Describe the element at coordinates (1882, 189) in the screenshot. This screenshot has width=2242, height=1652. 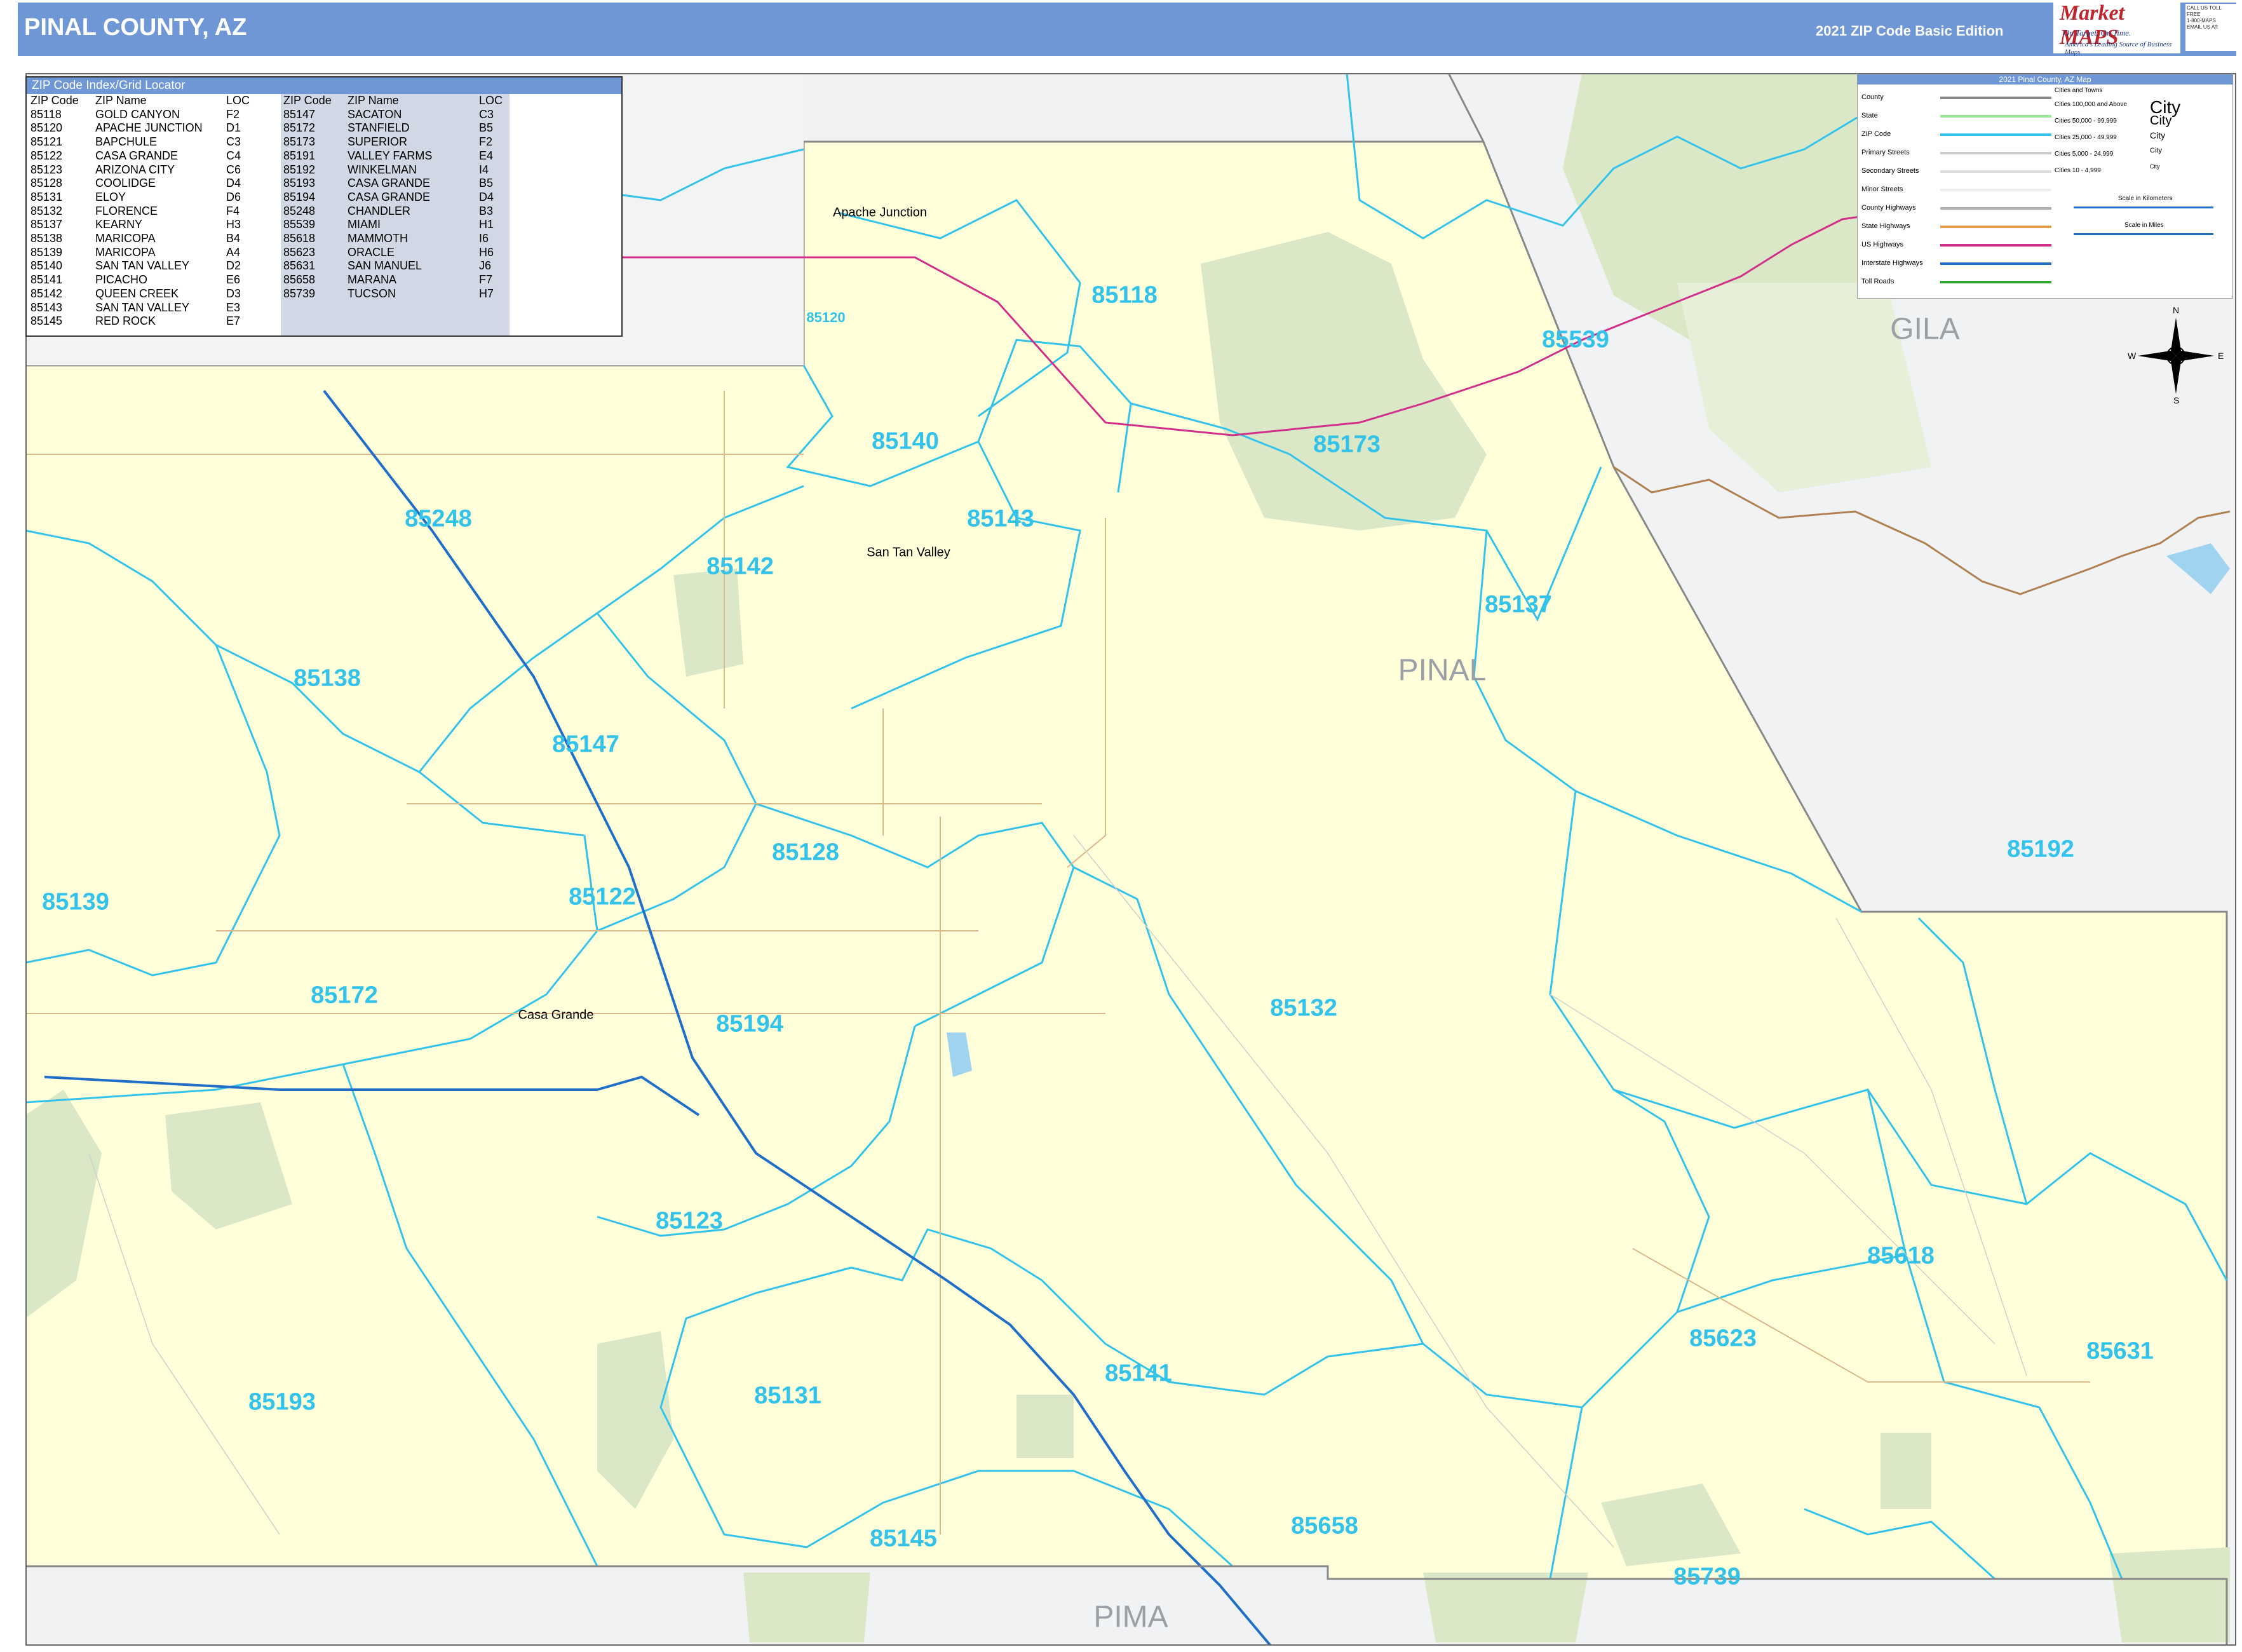
I see `legend-label: Minor Streets` at that location.